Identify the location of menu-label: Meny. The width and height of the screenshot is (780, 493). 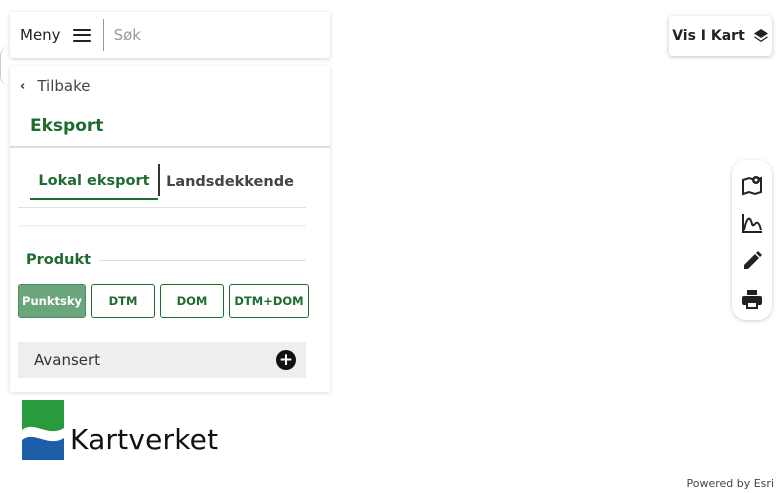
(40, 35).